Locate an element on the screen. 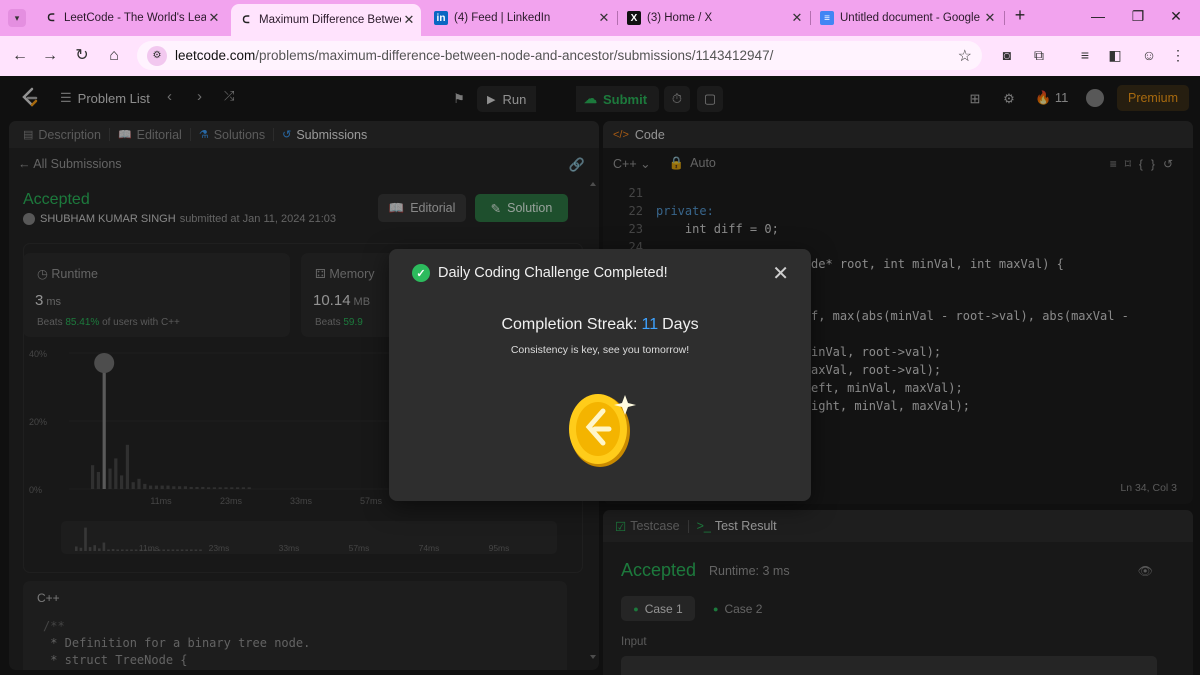 The image size is (1200, 675). docs-icon: ≡ is located at coordinates (827, 18).